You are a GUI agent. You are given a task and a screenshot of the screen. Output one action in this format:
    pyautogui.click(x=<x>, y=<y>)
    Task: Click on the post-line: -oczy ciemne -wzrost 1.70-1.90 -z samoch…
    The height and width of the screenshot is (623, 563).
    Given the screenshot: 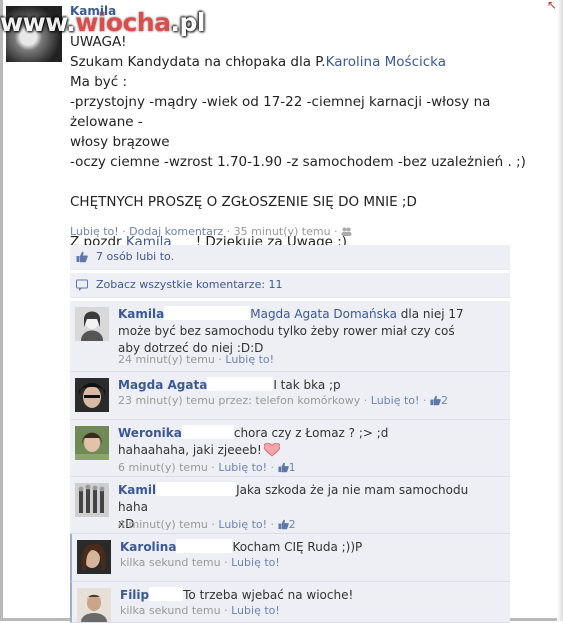 What is the action you would take?
    pyautogui.click(x=298, y=162)
    